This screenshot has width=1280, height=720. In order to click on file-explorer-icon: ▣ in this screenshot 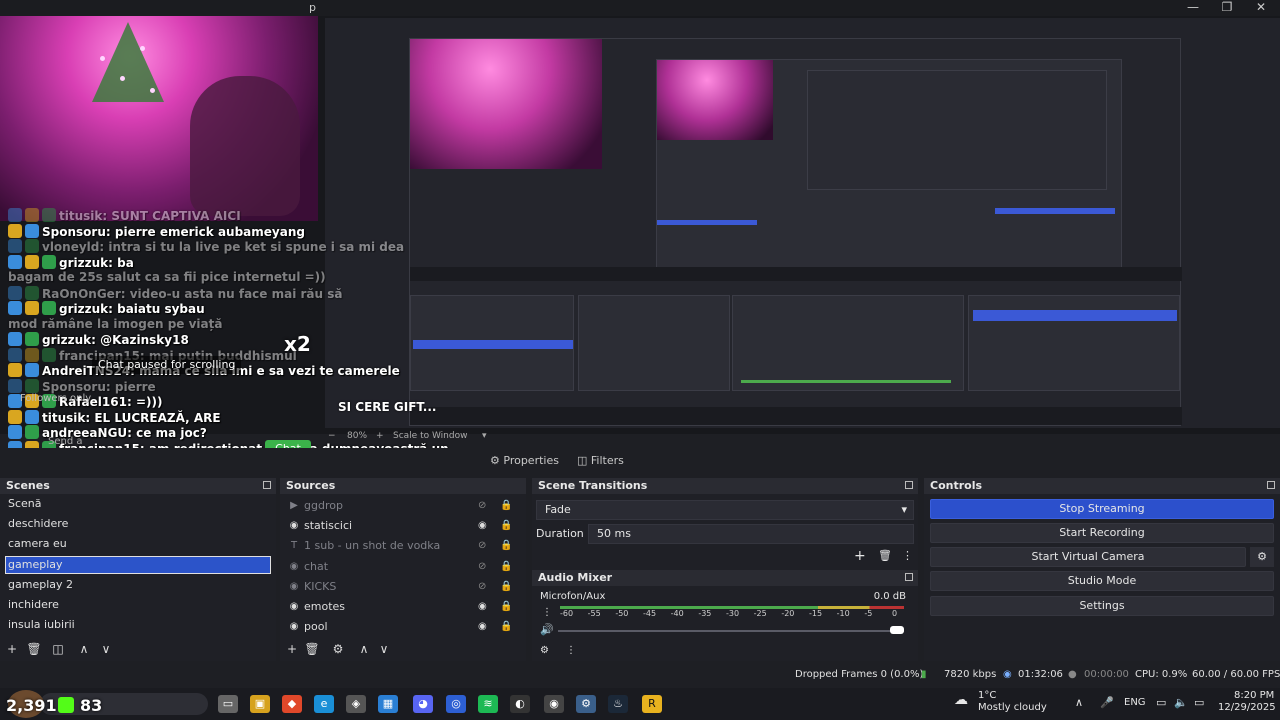, I will do `click(260, 704)`.